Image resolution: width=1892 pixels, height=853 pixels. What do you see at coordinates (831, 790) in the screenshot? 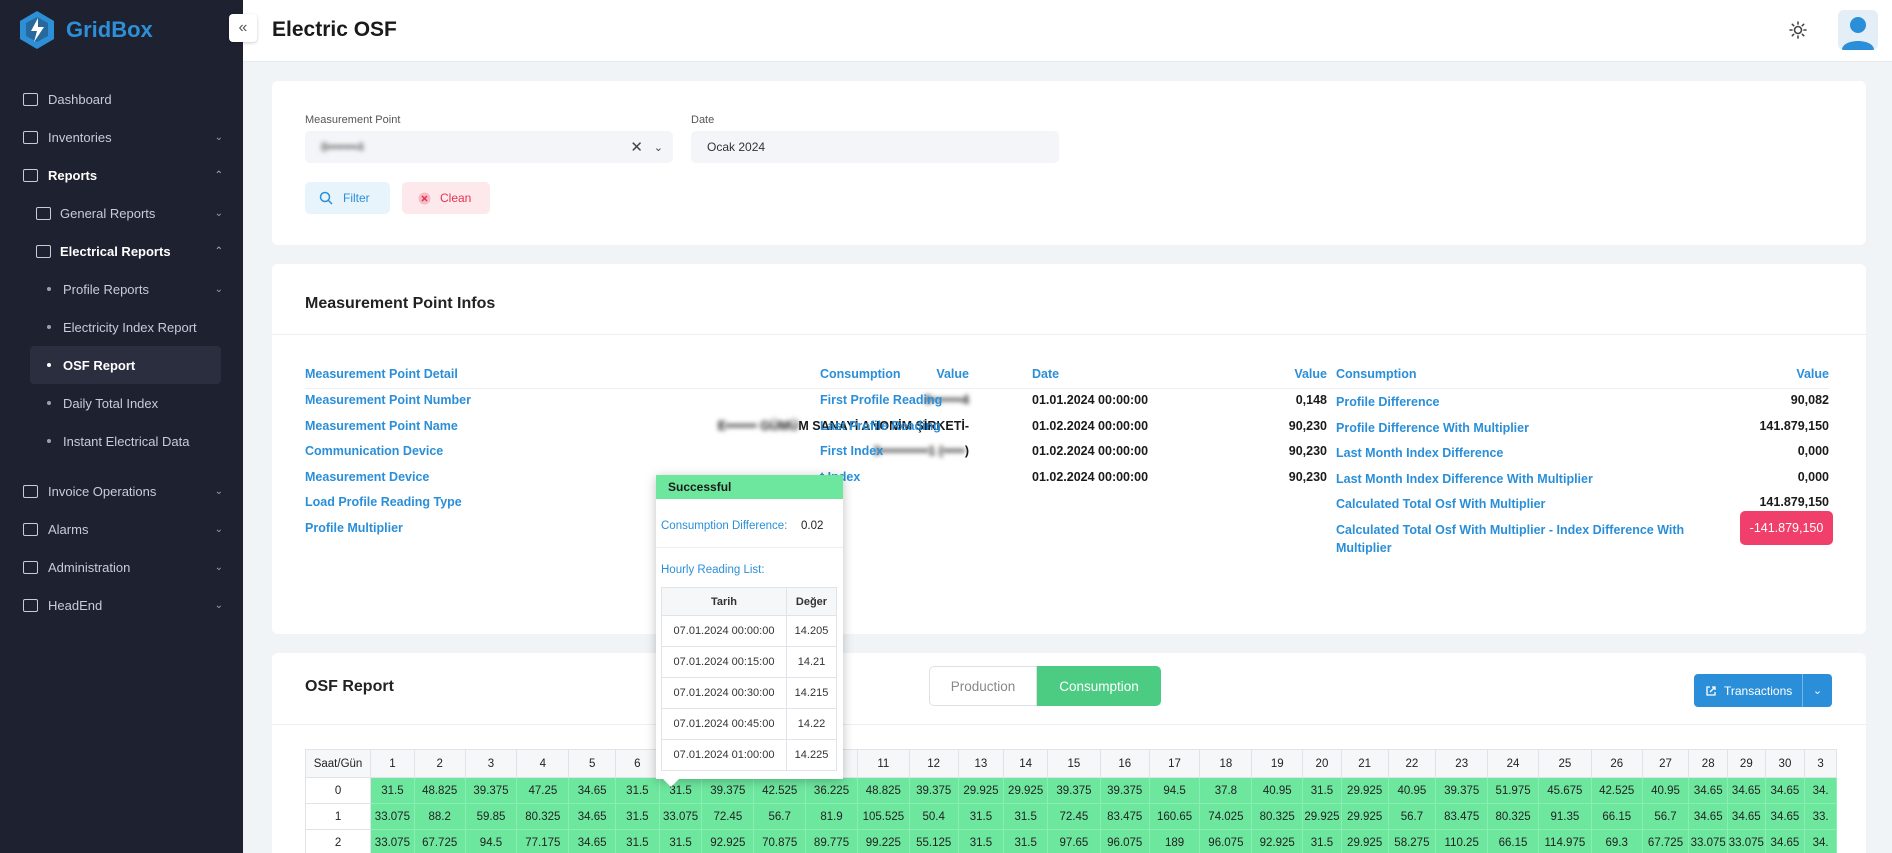
I see `osf-value-cell: 36.225` at bounding box center [831, 790].